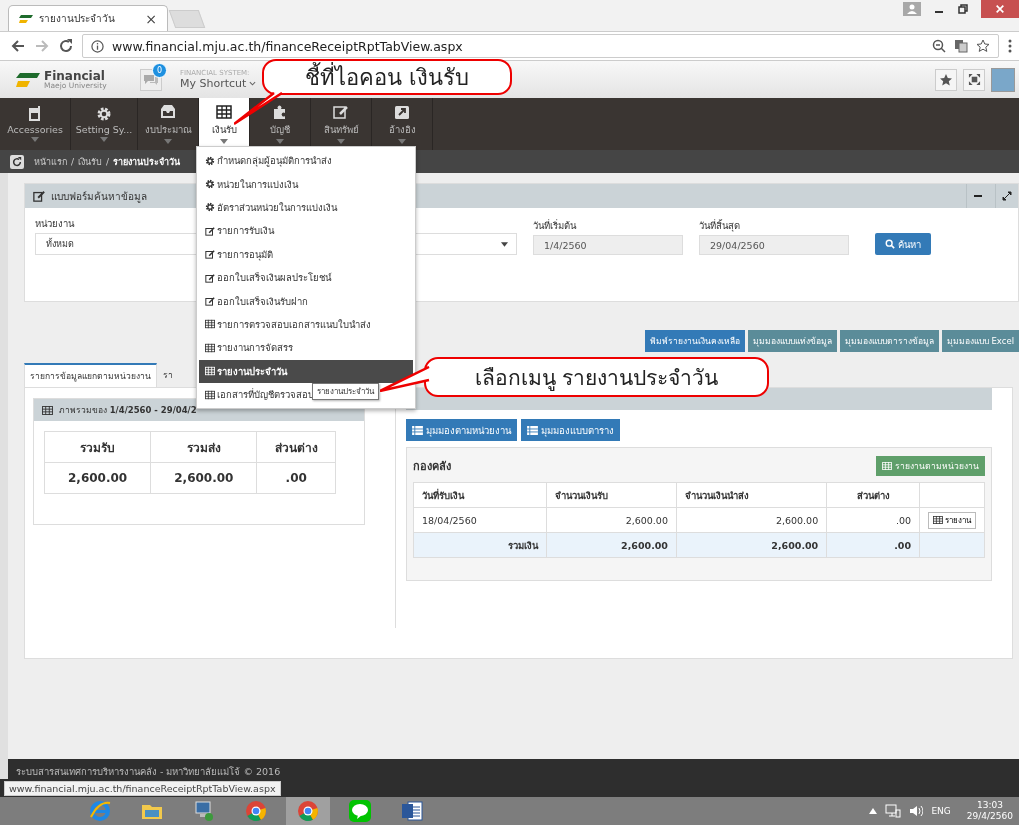 This screenshot has width=1019, height=825. What do you see at coordinates (74, 75) in the screenshot?
I see `logo-title: Financial` at bounding box center [74, 75].